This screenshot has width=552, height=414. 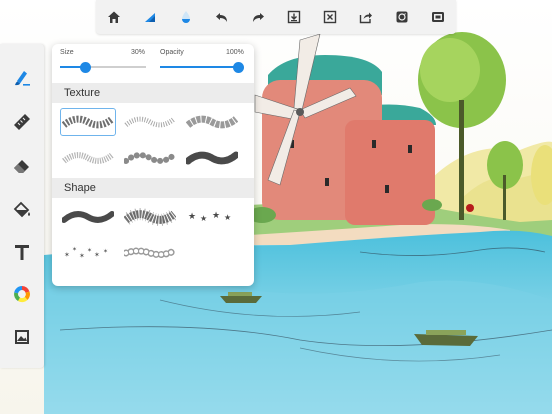 I want to click on shape-brush-stars: ★ ★ ★ ★, so click(x=212, y=217).